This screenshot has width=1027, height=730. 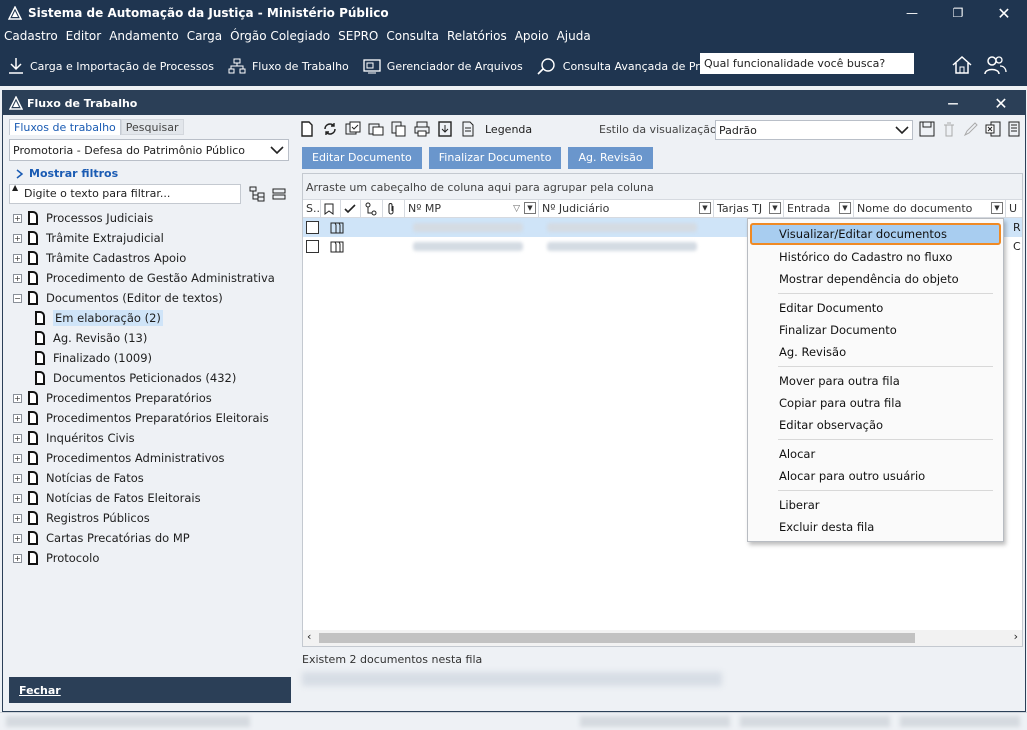 I want to click on expand-tree-icon, so click(x=257, y=194).